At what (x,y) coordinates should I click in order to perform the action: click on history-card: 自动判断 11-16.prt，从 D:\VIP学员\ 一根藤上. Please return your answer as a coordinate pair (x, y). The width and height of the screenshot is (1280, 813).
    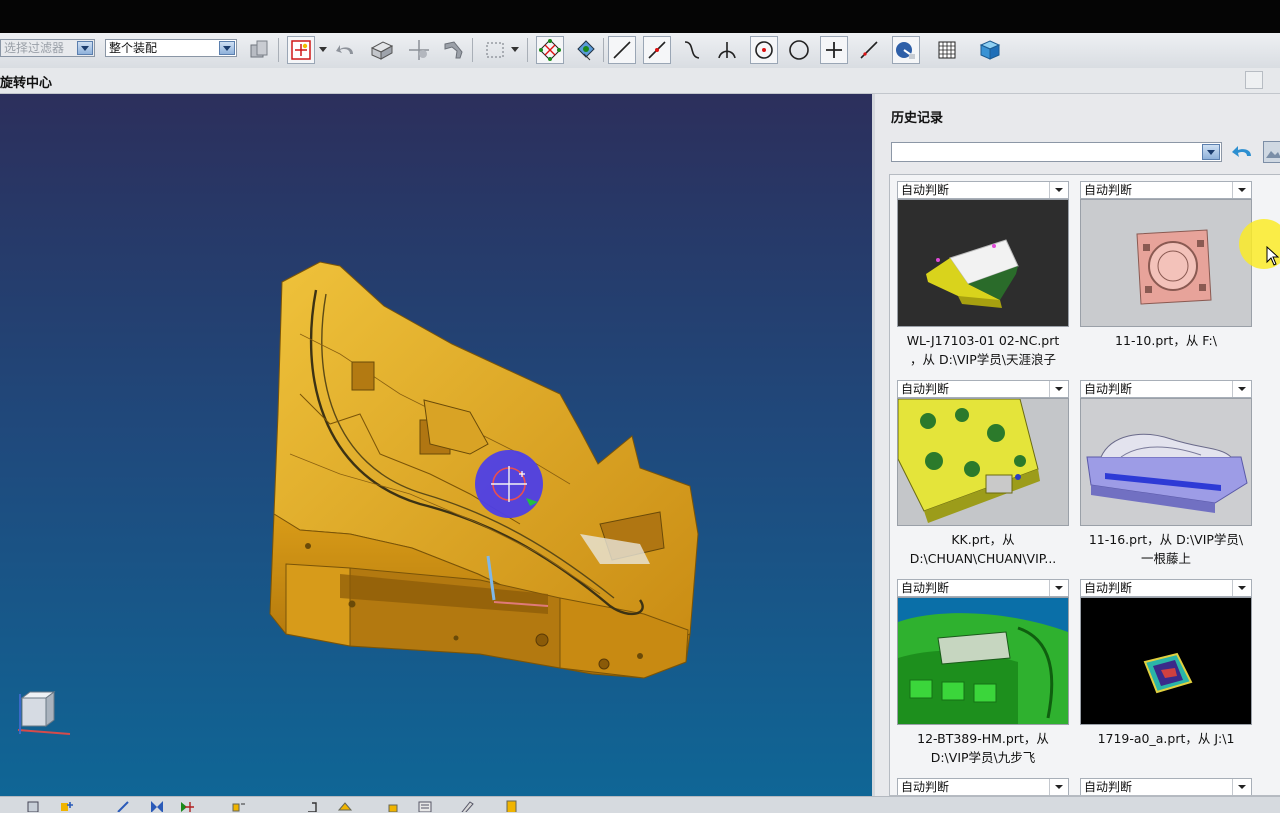
    Looking at the image, I should click on (1166, 474).